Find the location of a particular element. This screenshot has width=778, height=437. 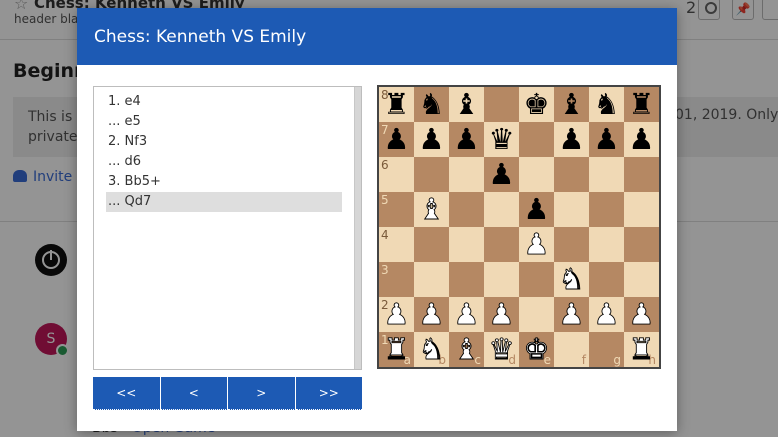

board-square-b8: ♞ is located at coordinates (431, 104).